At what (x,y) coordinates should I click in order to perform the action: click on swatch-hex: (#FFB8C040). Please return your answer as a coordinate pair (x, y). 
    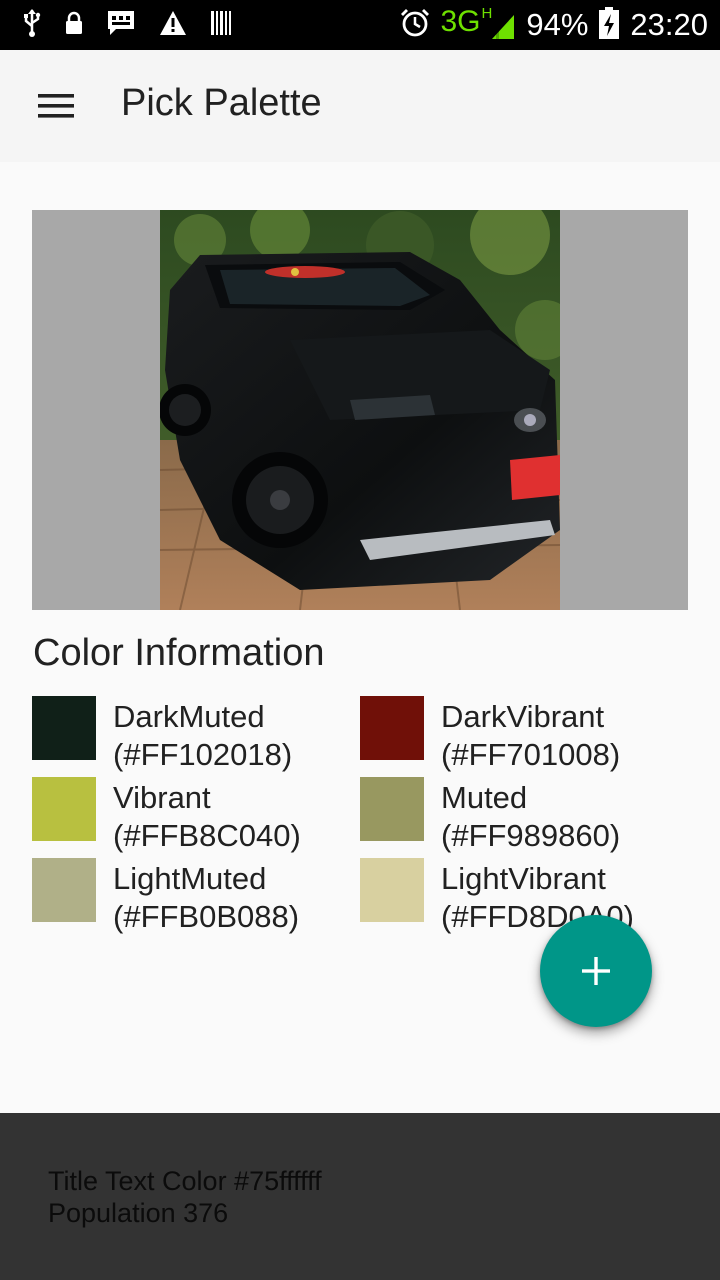
    Looking at the image, I should click on (207, 835).